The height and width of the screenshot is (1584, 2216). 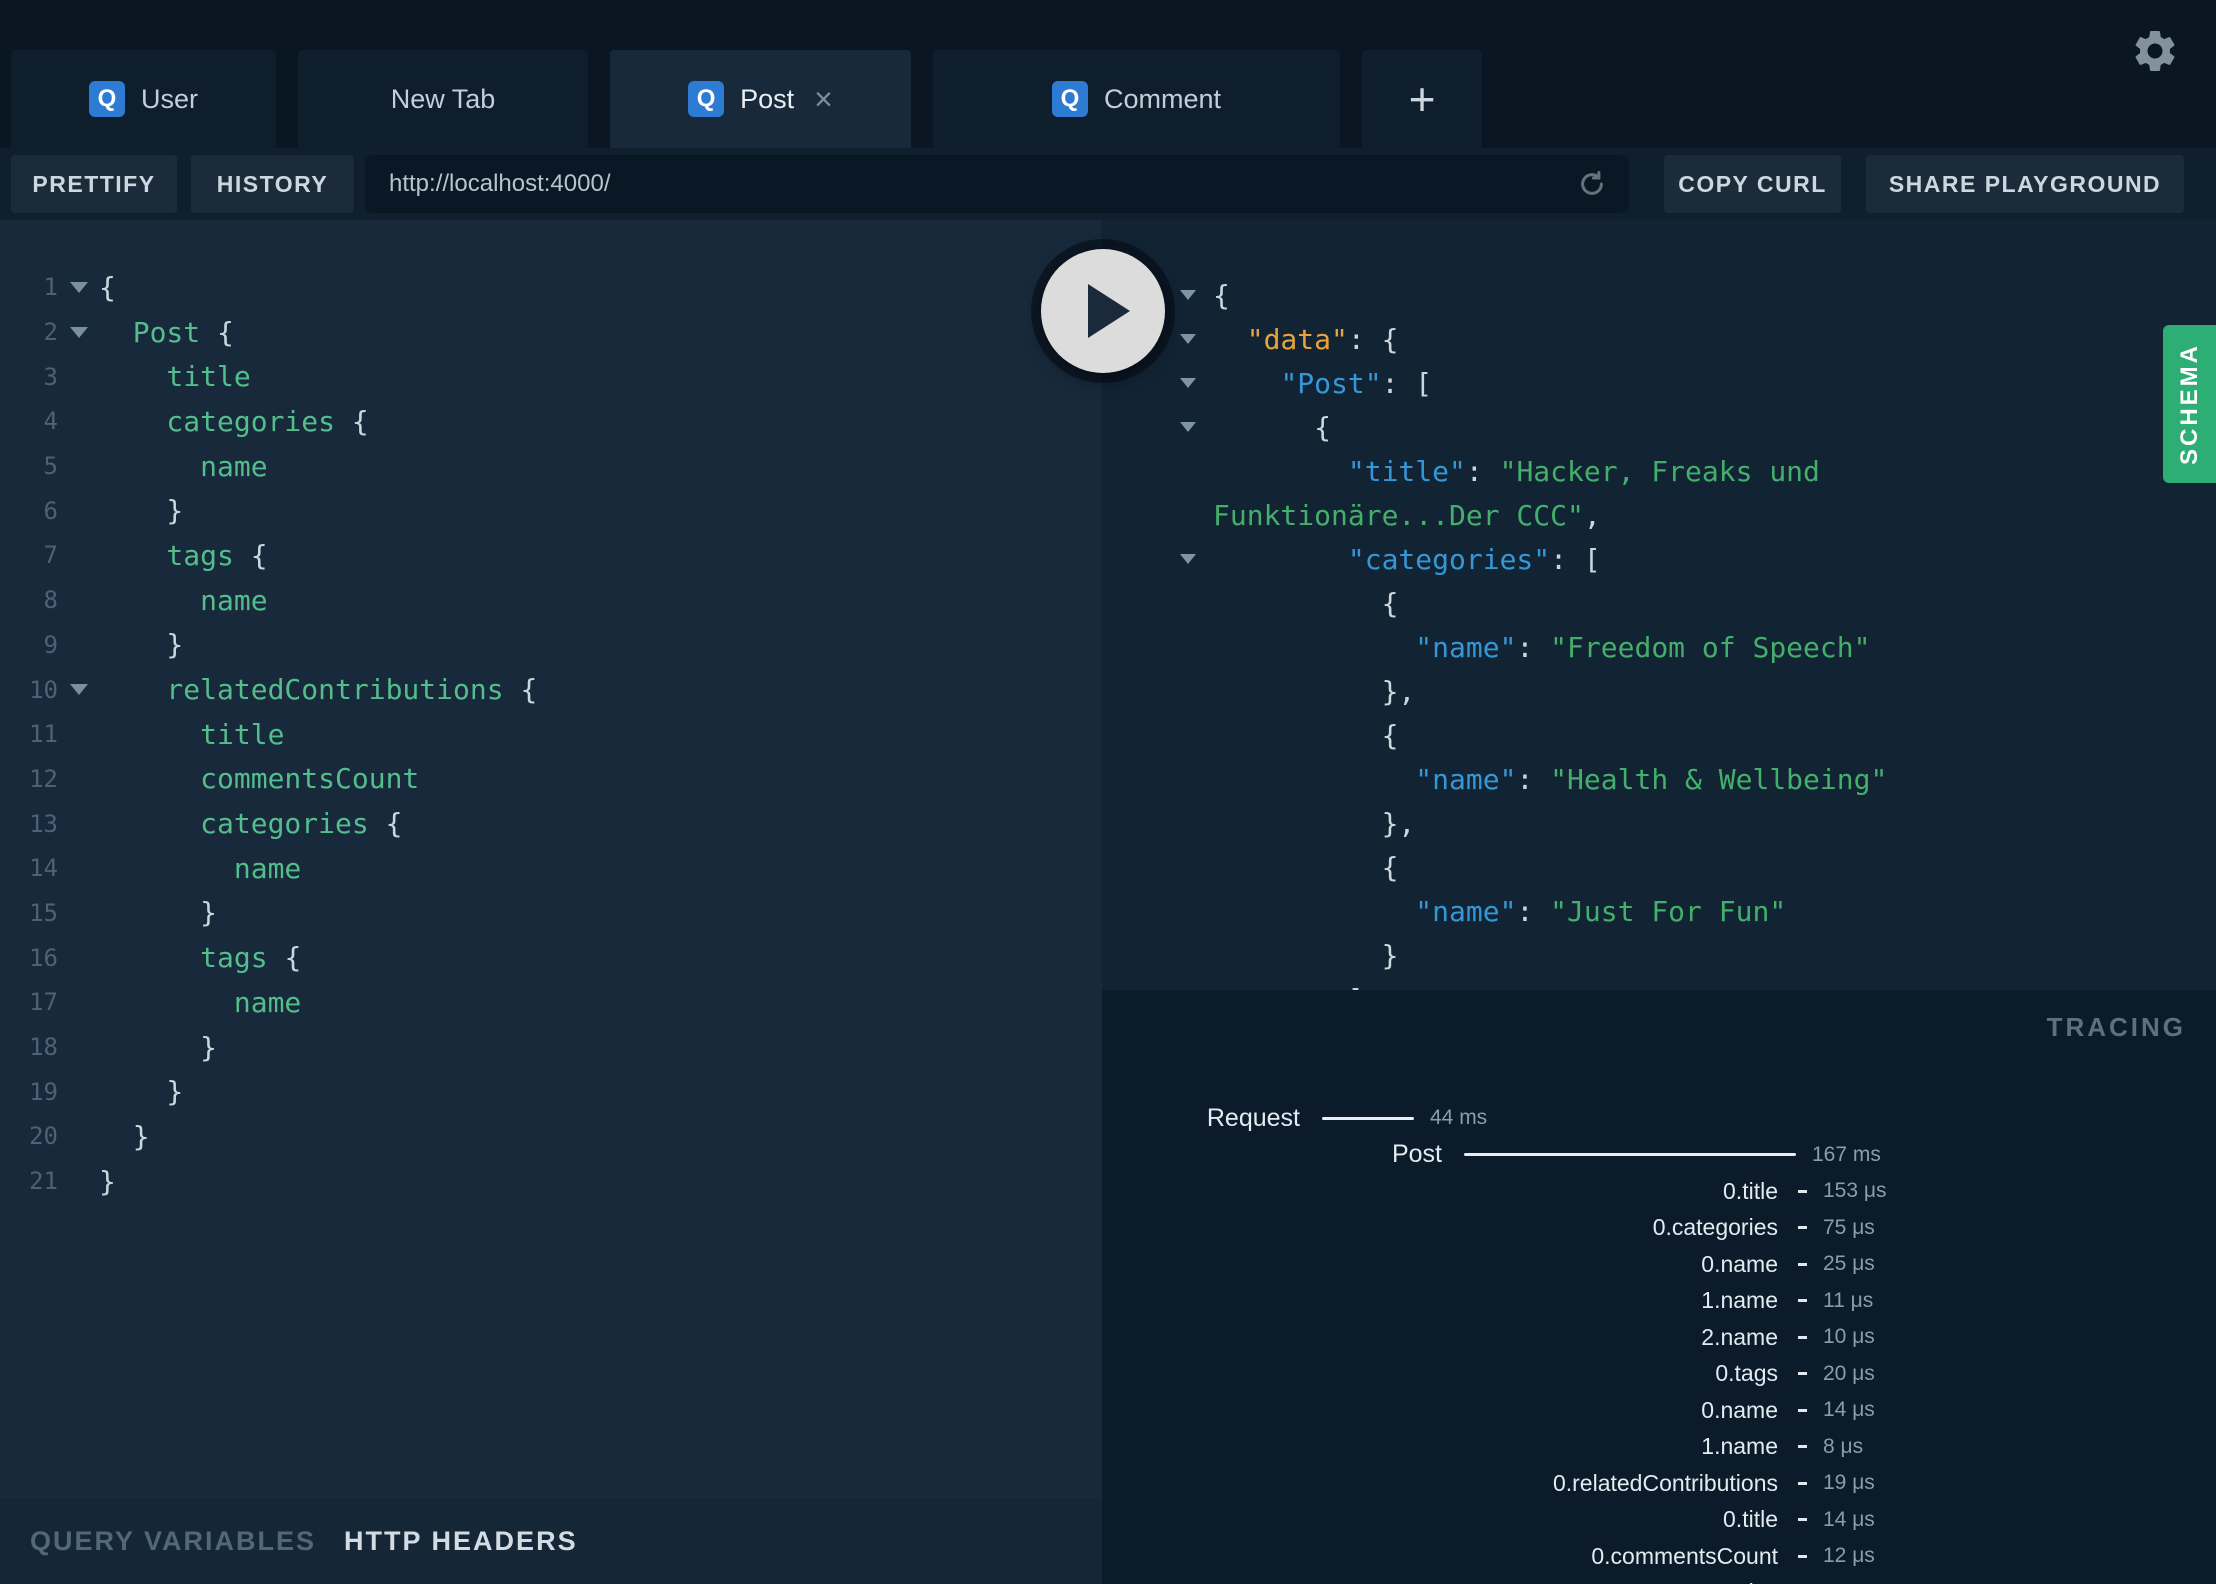 What do you see at coordinates (169, 98) in the screenshot?
I see `tab-label: User` at bounding box center [169, 98].